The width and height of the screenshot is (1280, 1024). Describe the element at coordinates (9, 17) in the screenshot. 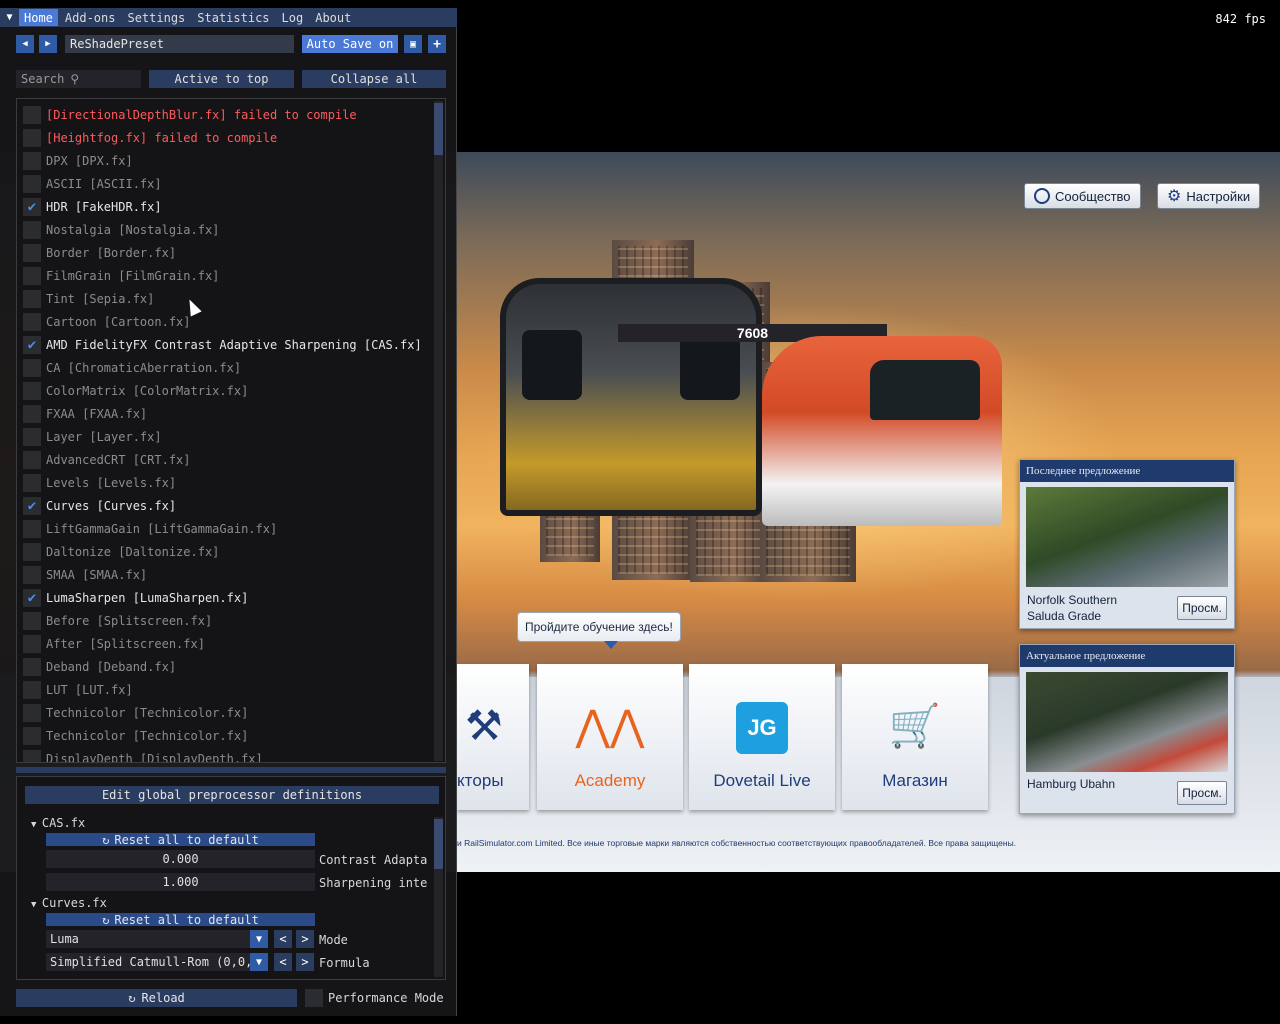

I see `collapse-icon: ▼` at that location.